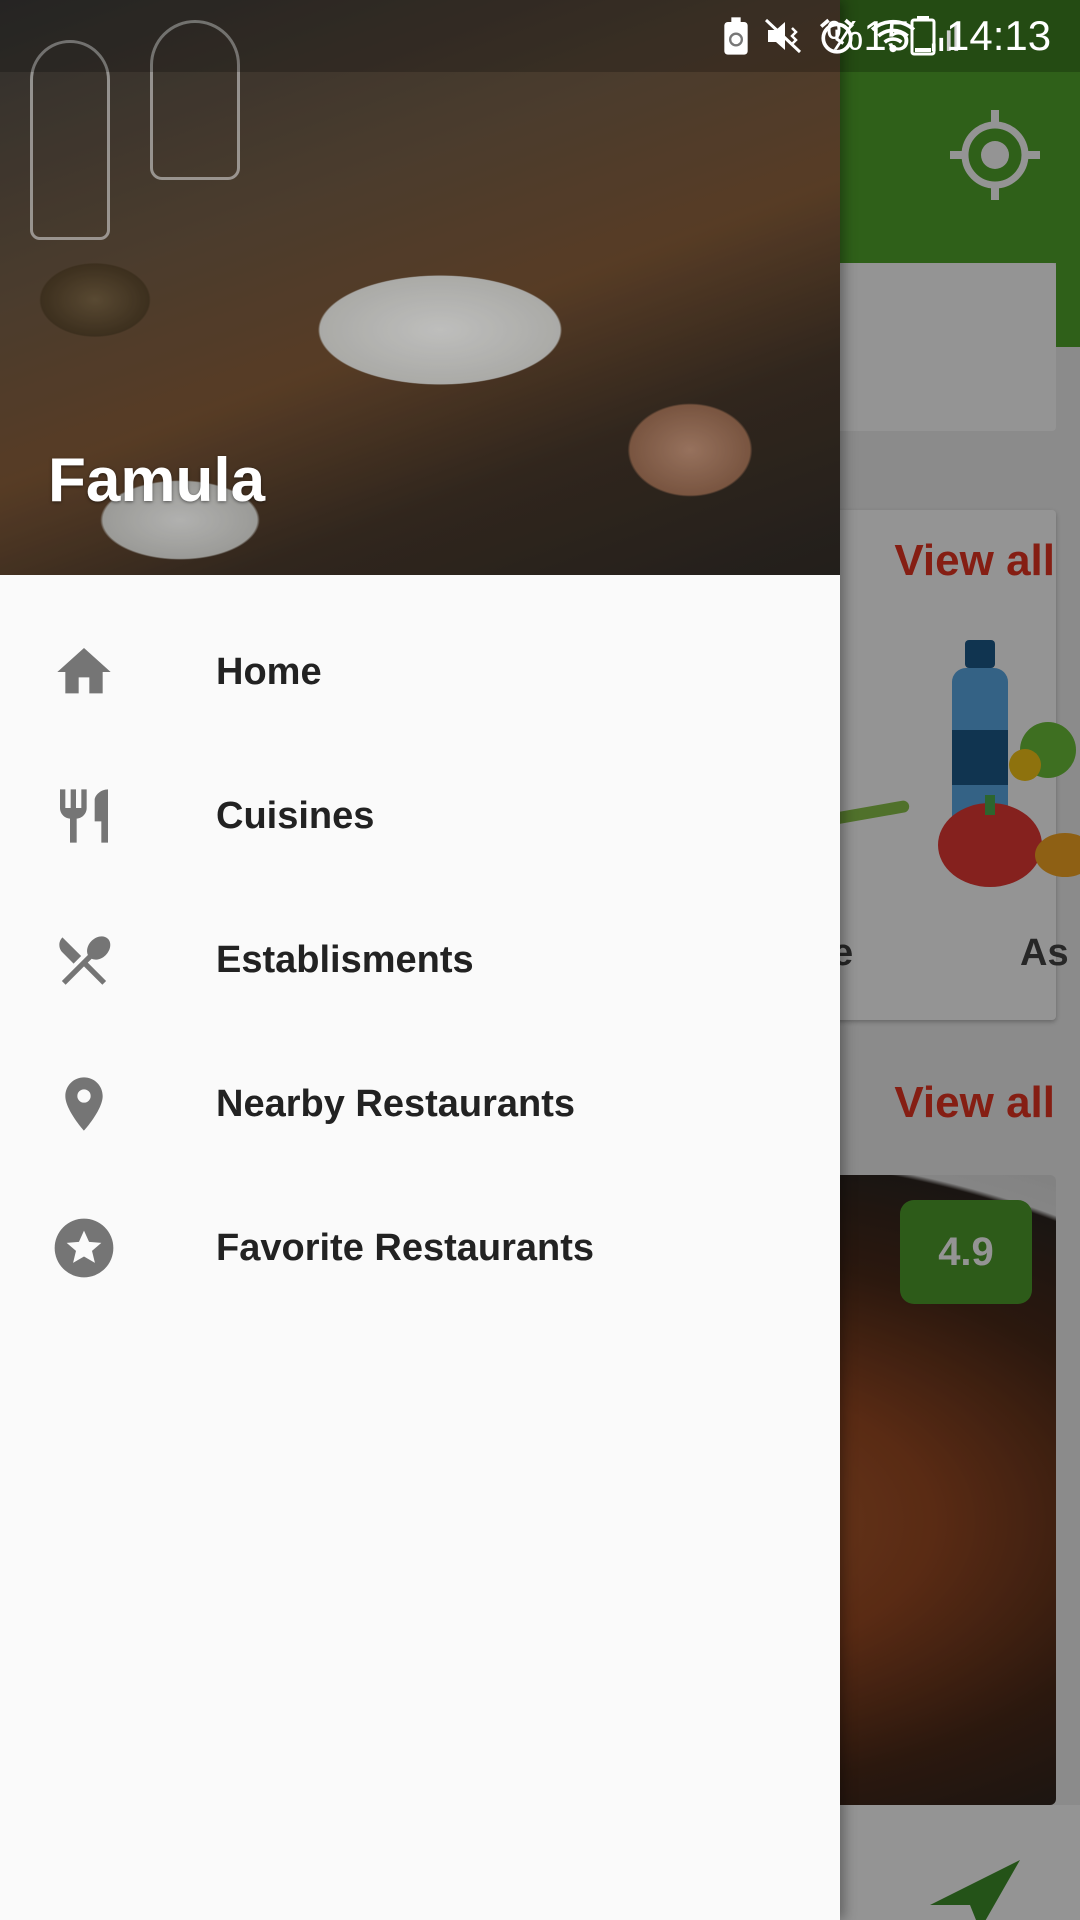  I want to click on menu-item-nearby-restaurants: Nearby Restaurants, so click(420, 1104).